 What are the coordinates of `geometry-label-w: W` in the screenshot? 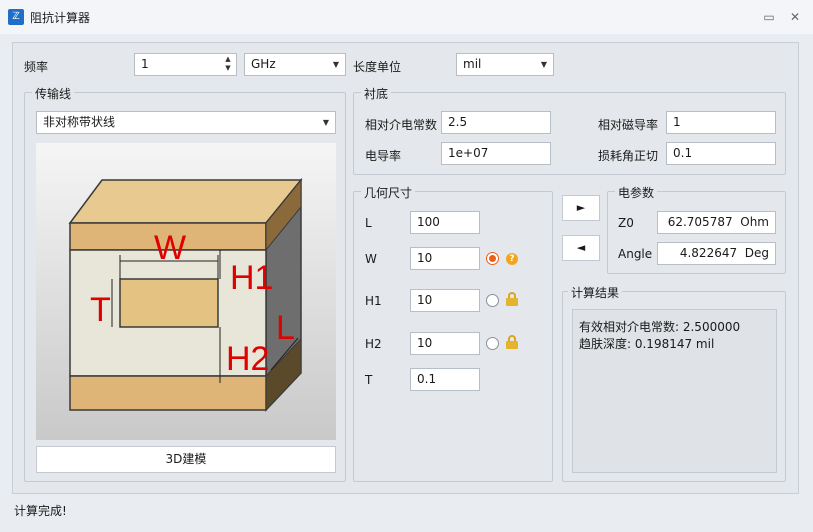 It's located at (371, 259).